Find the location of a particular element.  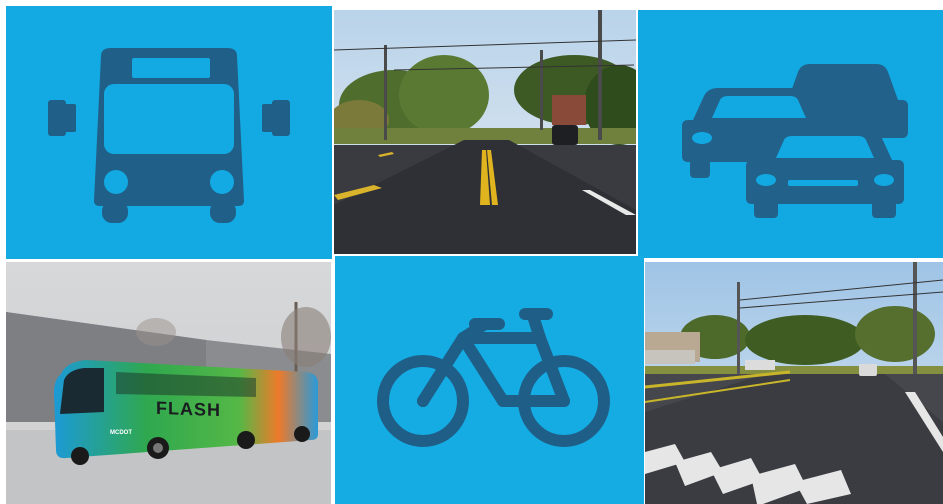

bus-operator-text: MCDOT is located at coordinates (121, 433).